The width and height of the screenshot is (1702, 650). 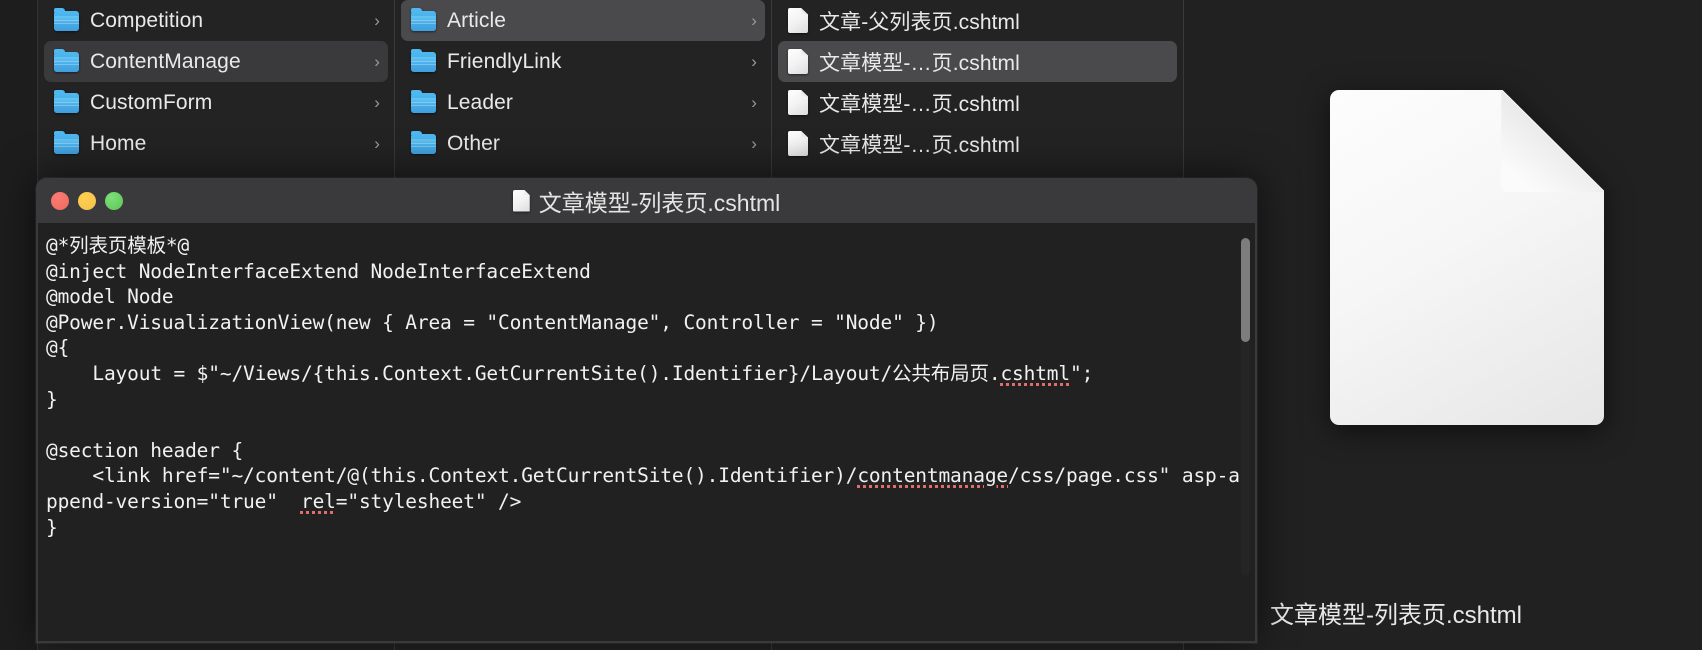 What do you see at coordinates (37, 433) in the screenshot?
I see `window-left-border` at bounding box center [37, 433].